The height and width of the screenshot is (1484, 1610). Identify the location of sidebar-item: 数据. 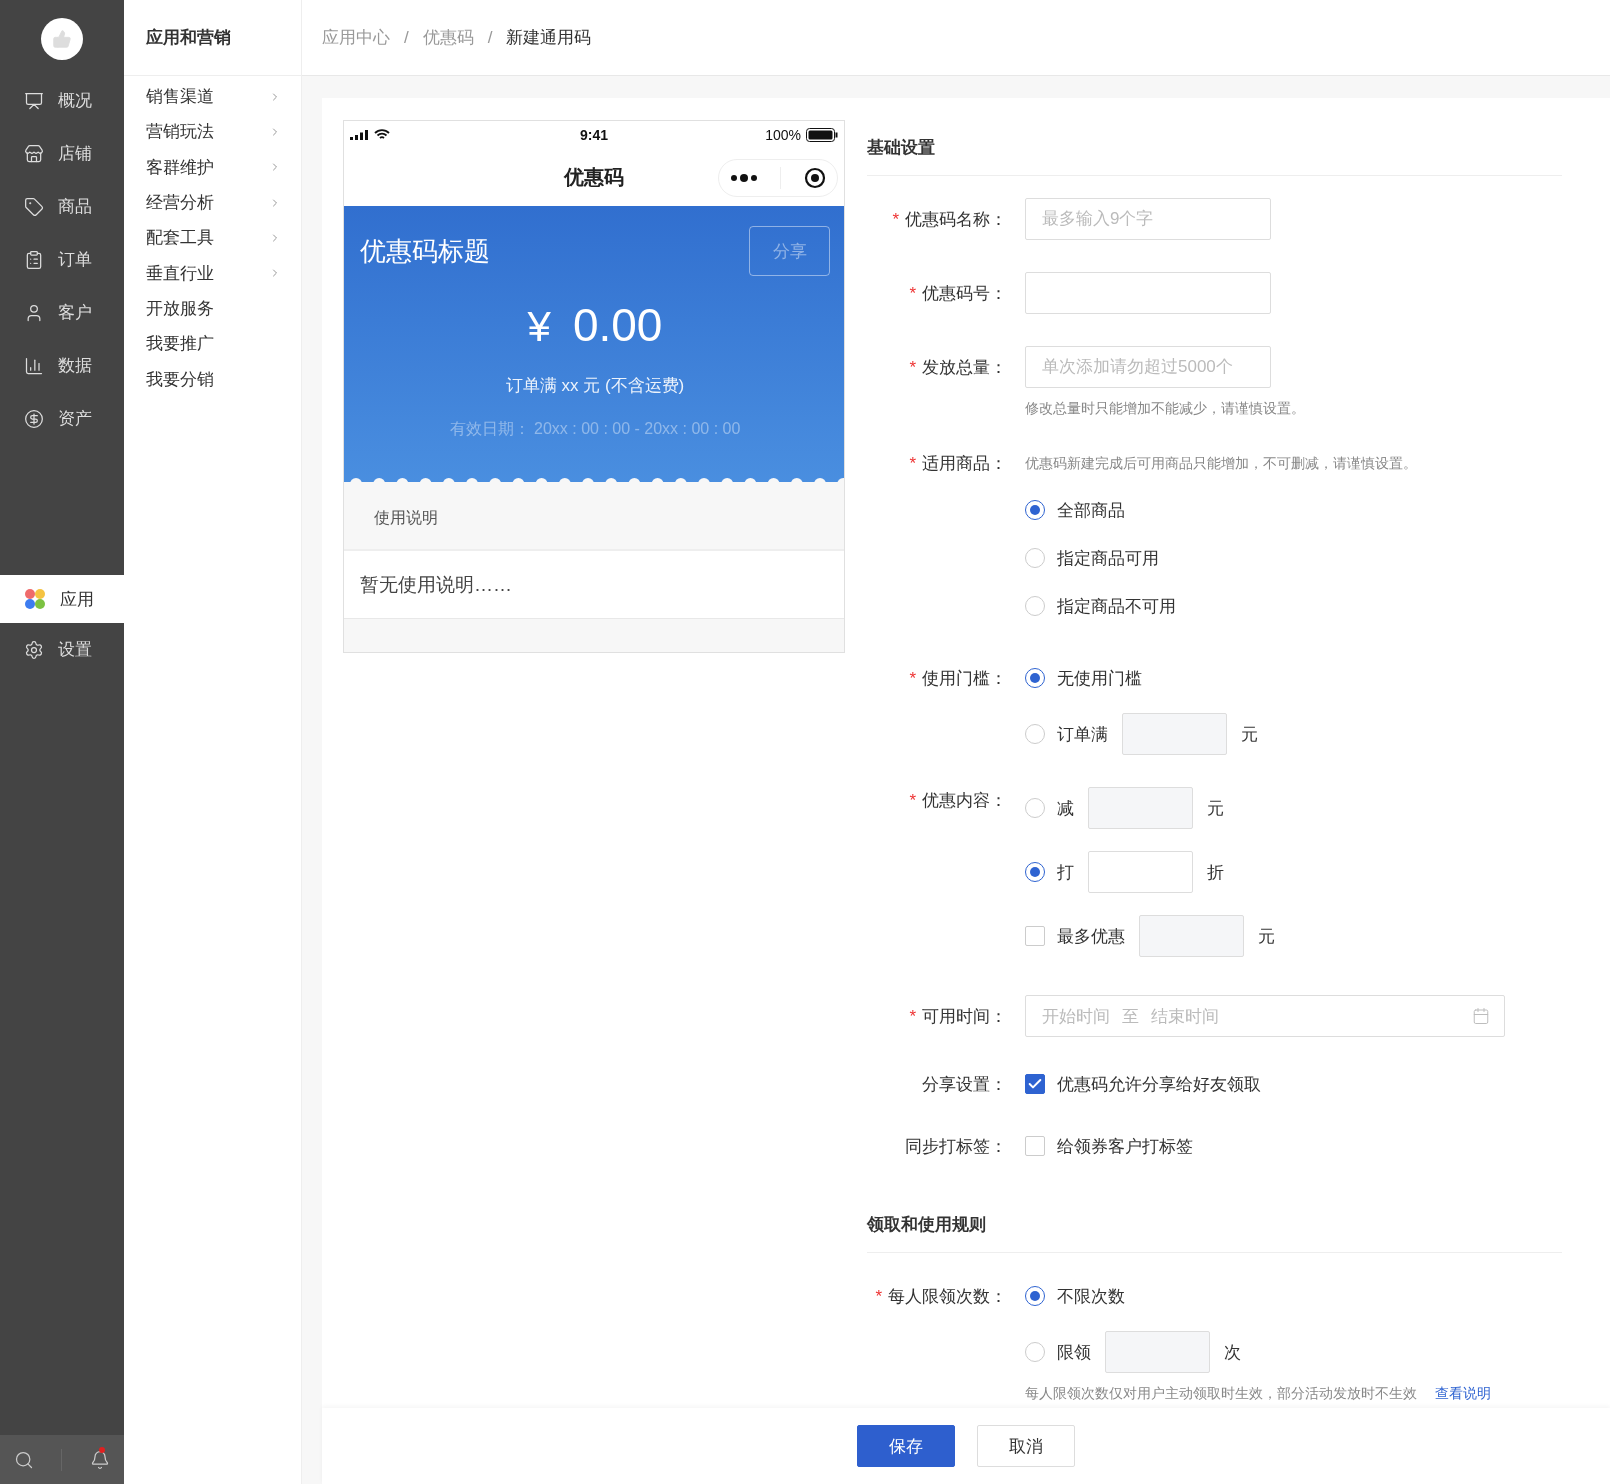
(62, 365).